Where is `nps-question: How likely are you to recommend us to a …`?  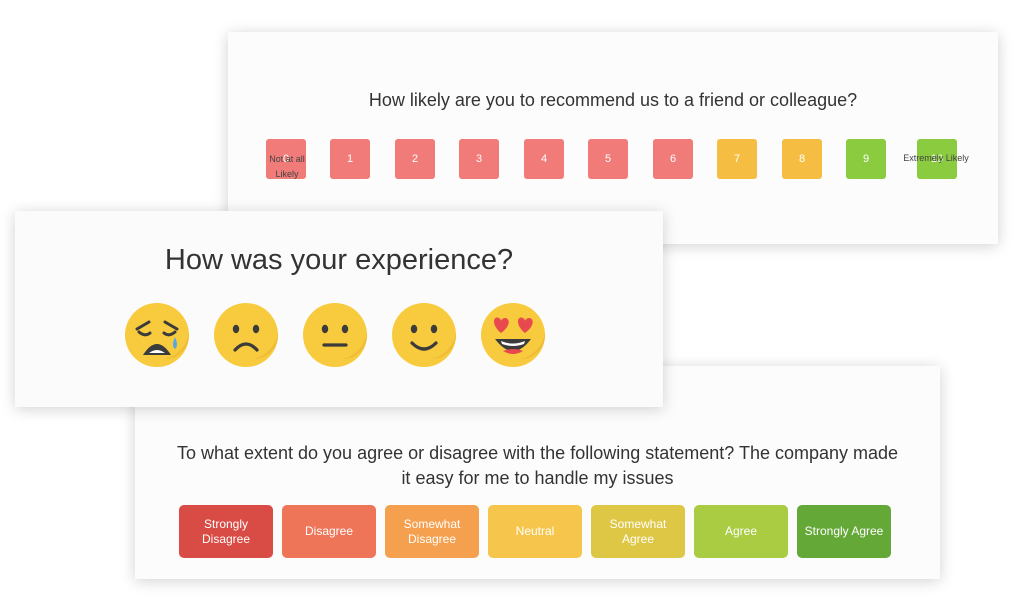 nps-question: How likely are you to recommend us to a … is located at coordinates (613, 100).